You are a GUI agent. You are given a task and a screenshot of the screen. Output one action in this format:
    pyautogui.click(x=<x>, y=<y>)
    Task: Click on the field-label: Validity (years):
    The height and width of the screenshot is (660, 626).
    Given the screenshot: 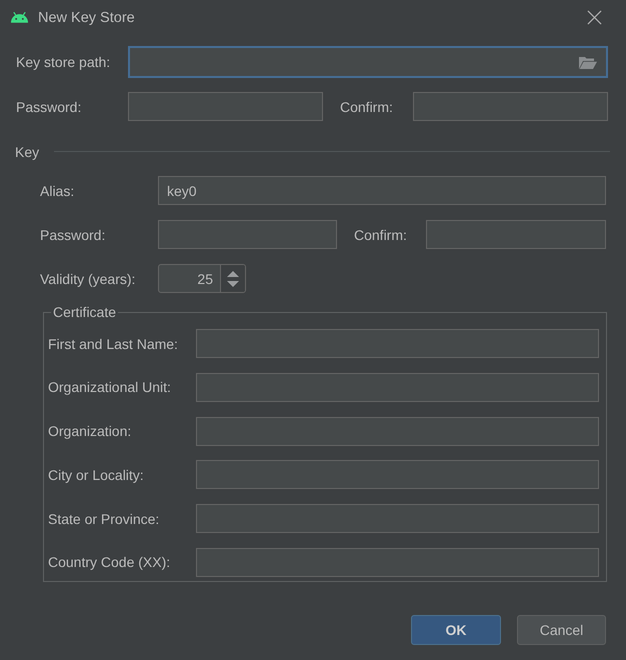 What is the action you would take?
    pyautogui.click(x=88, y=278)
    